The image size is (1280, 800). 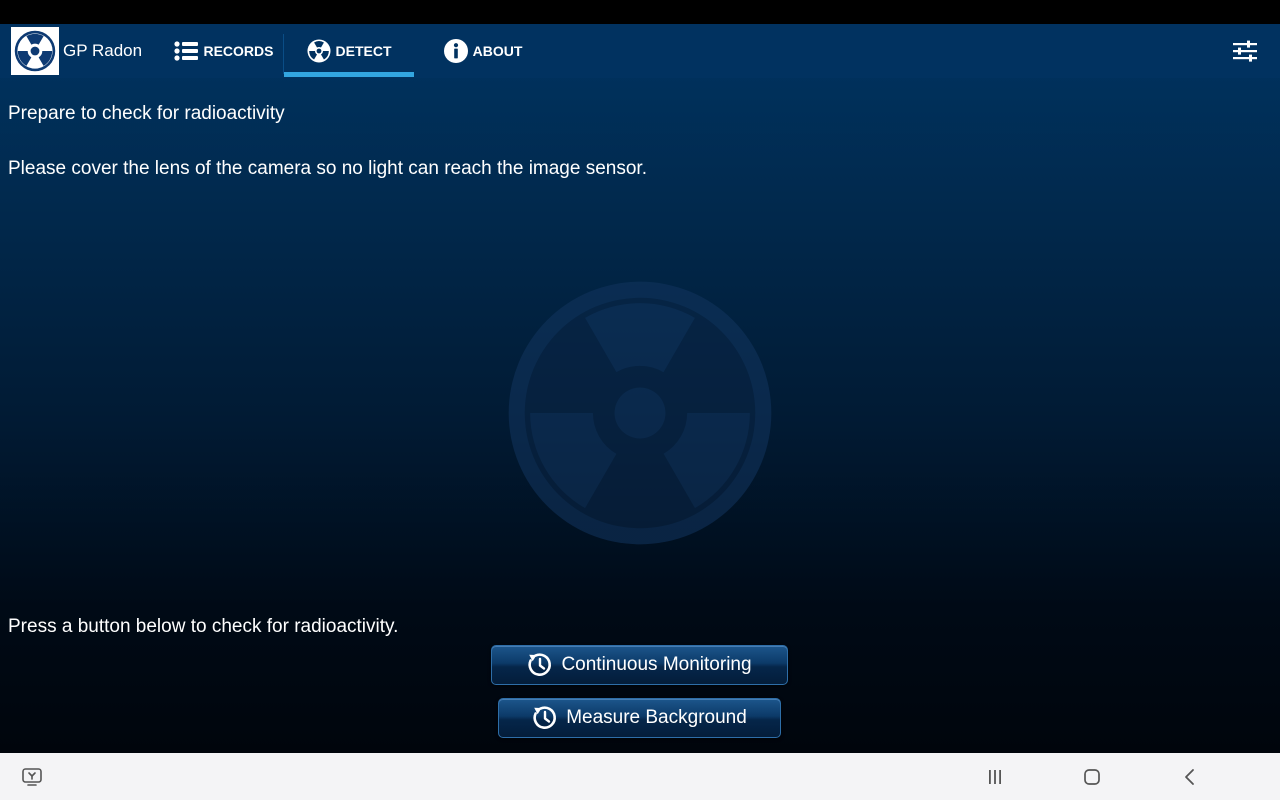 I want to click on list-icon, so click(x=186, y=51).